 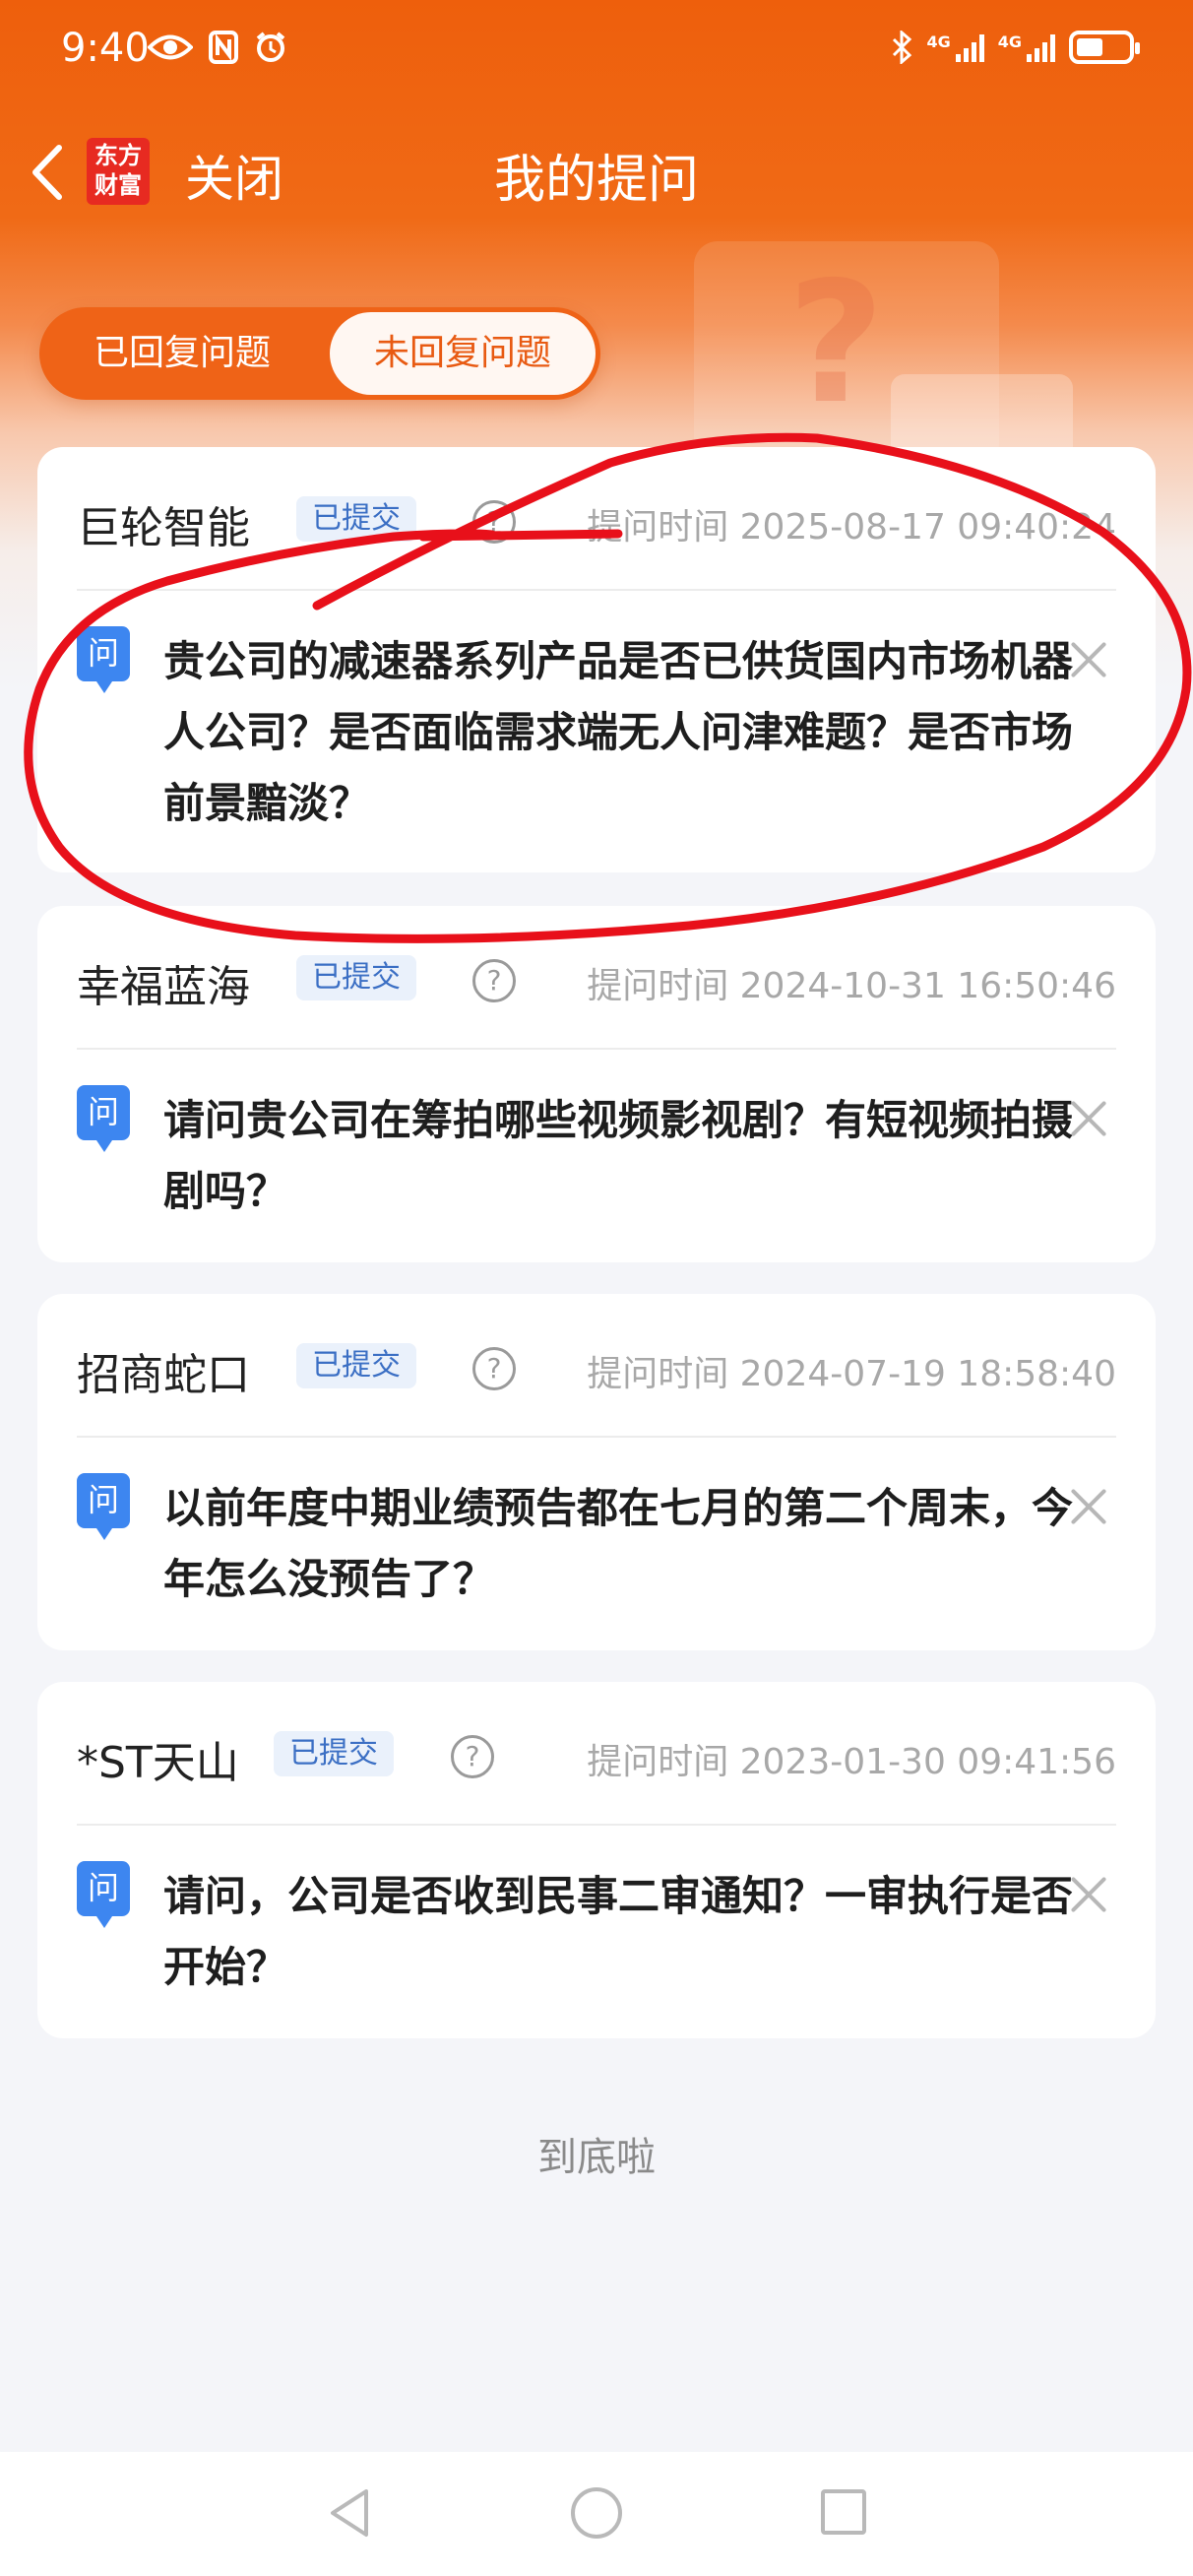 What do you see at coordinates (618, 1931) in the screenshot?
I see `question-text: 请问，公司是否收到民事二审通知？一审执行是否开始？` at bounding box center [618, 1931].